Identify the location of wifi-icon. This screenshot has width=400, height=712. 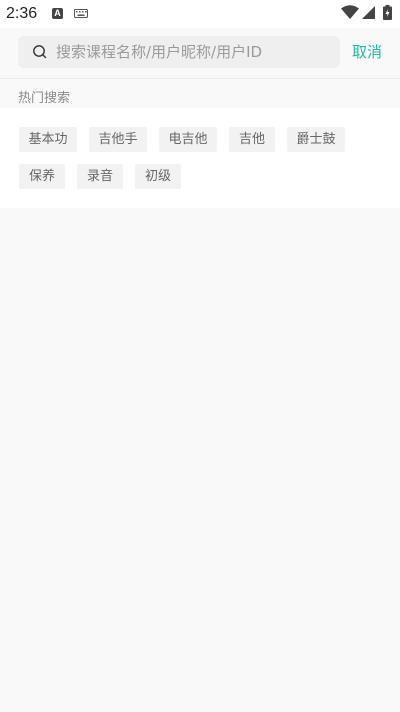
(350, 12).